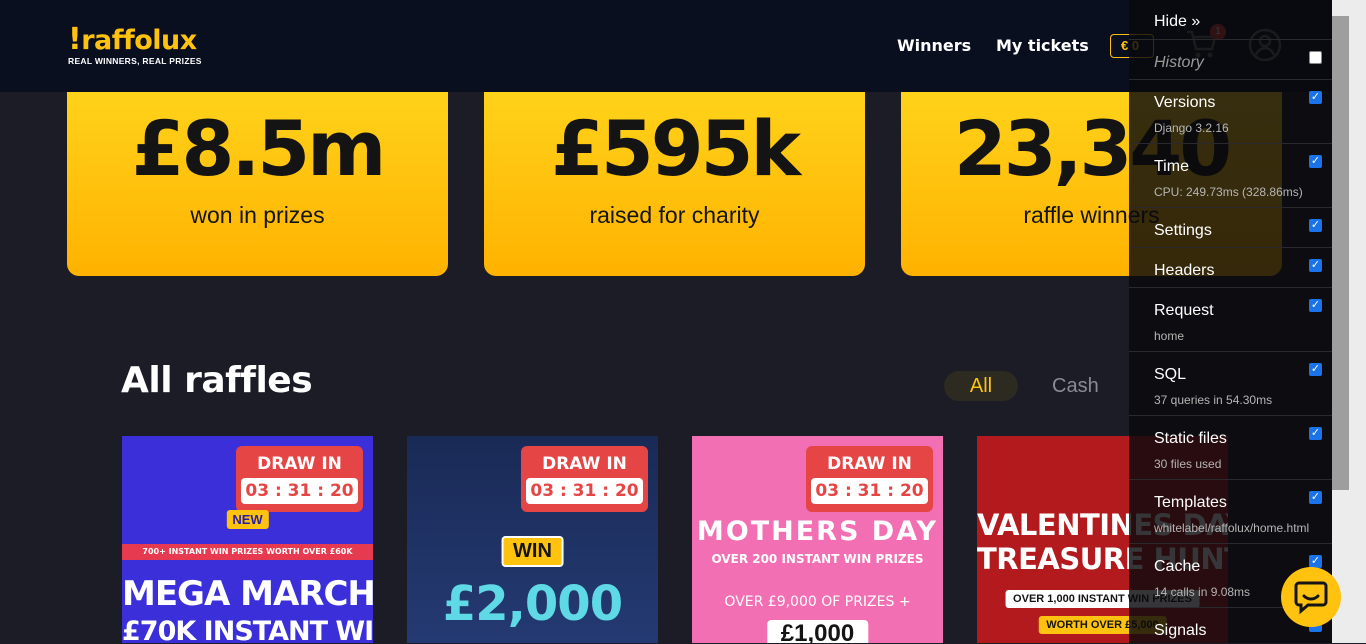 The width and height of the screenshot is (1366, 644). What do you see at coordinates (1202, 592) in the screenshot?
I see `debug-panel-detail: 14 calls in 9.08ms` at bounding box center [1202, 592].